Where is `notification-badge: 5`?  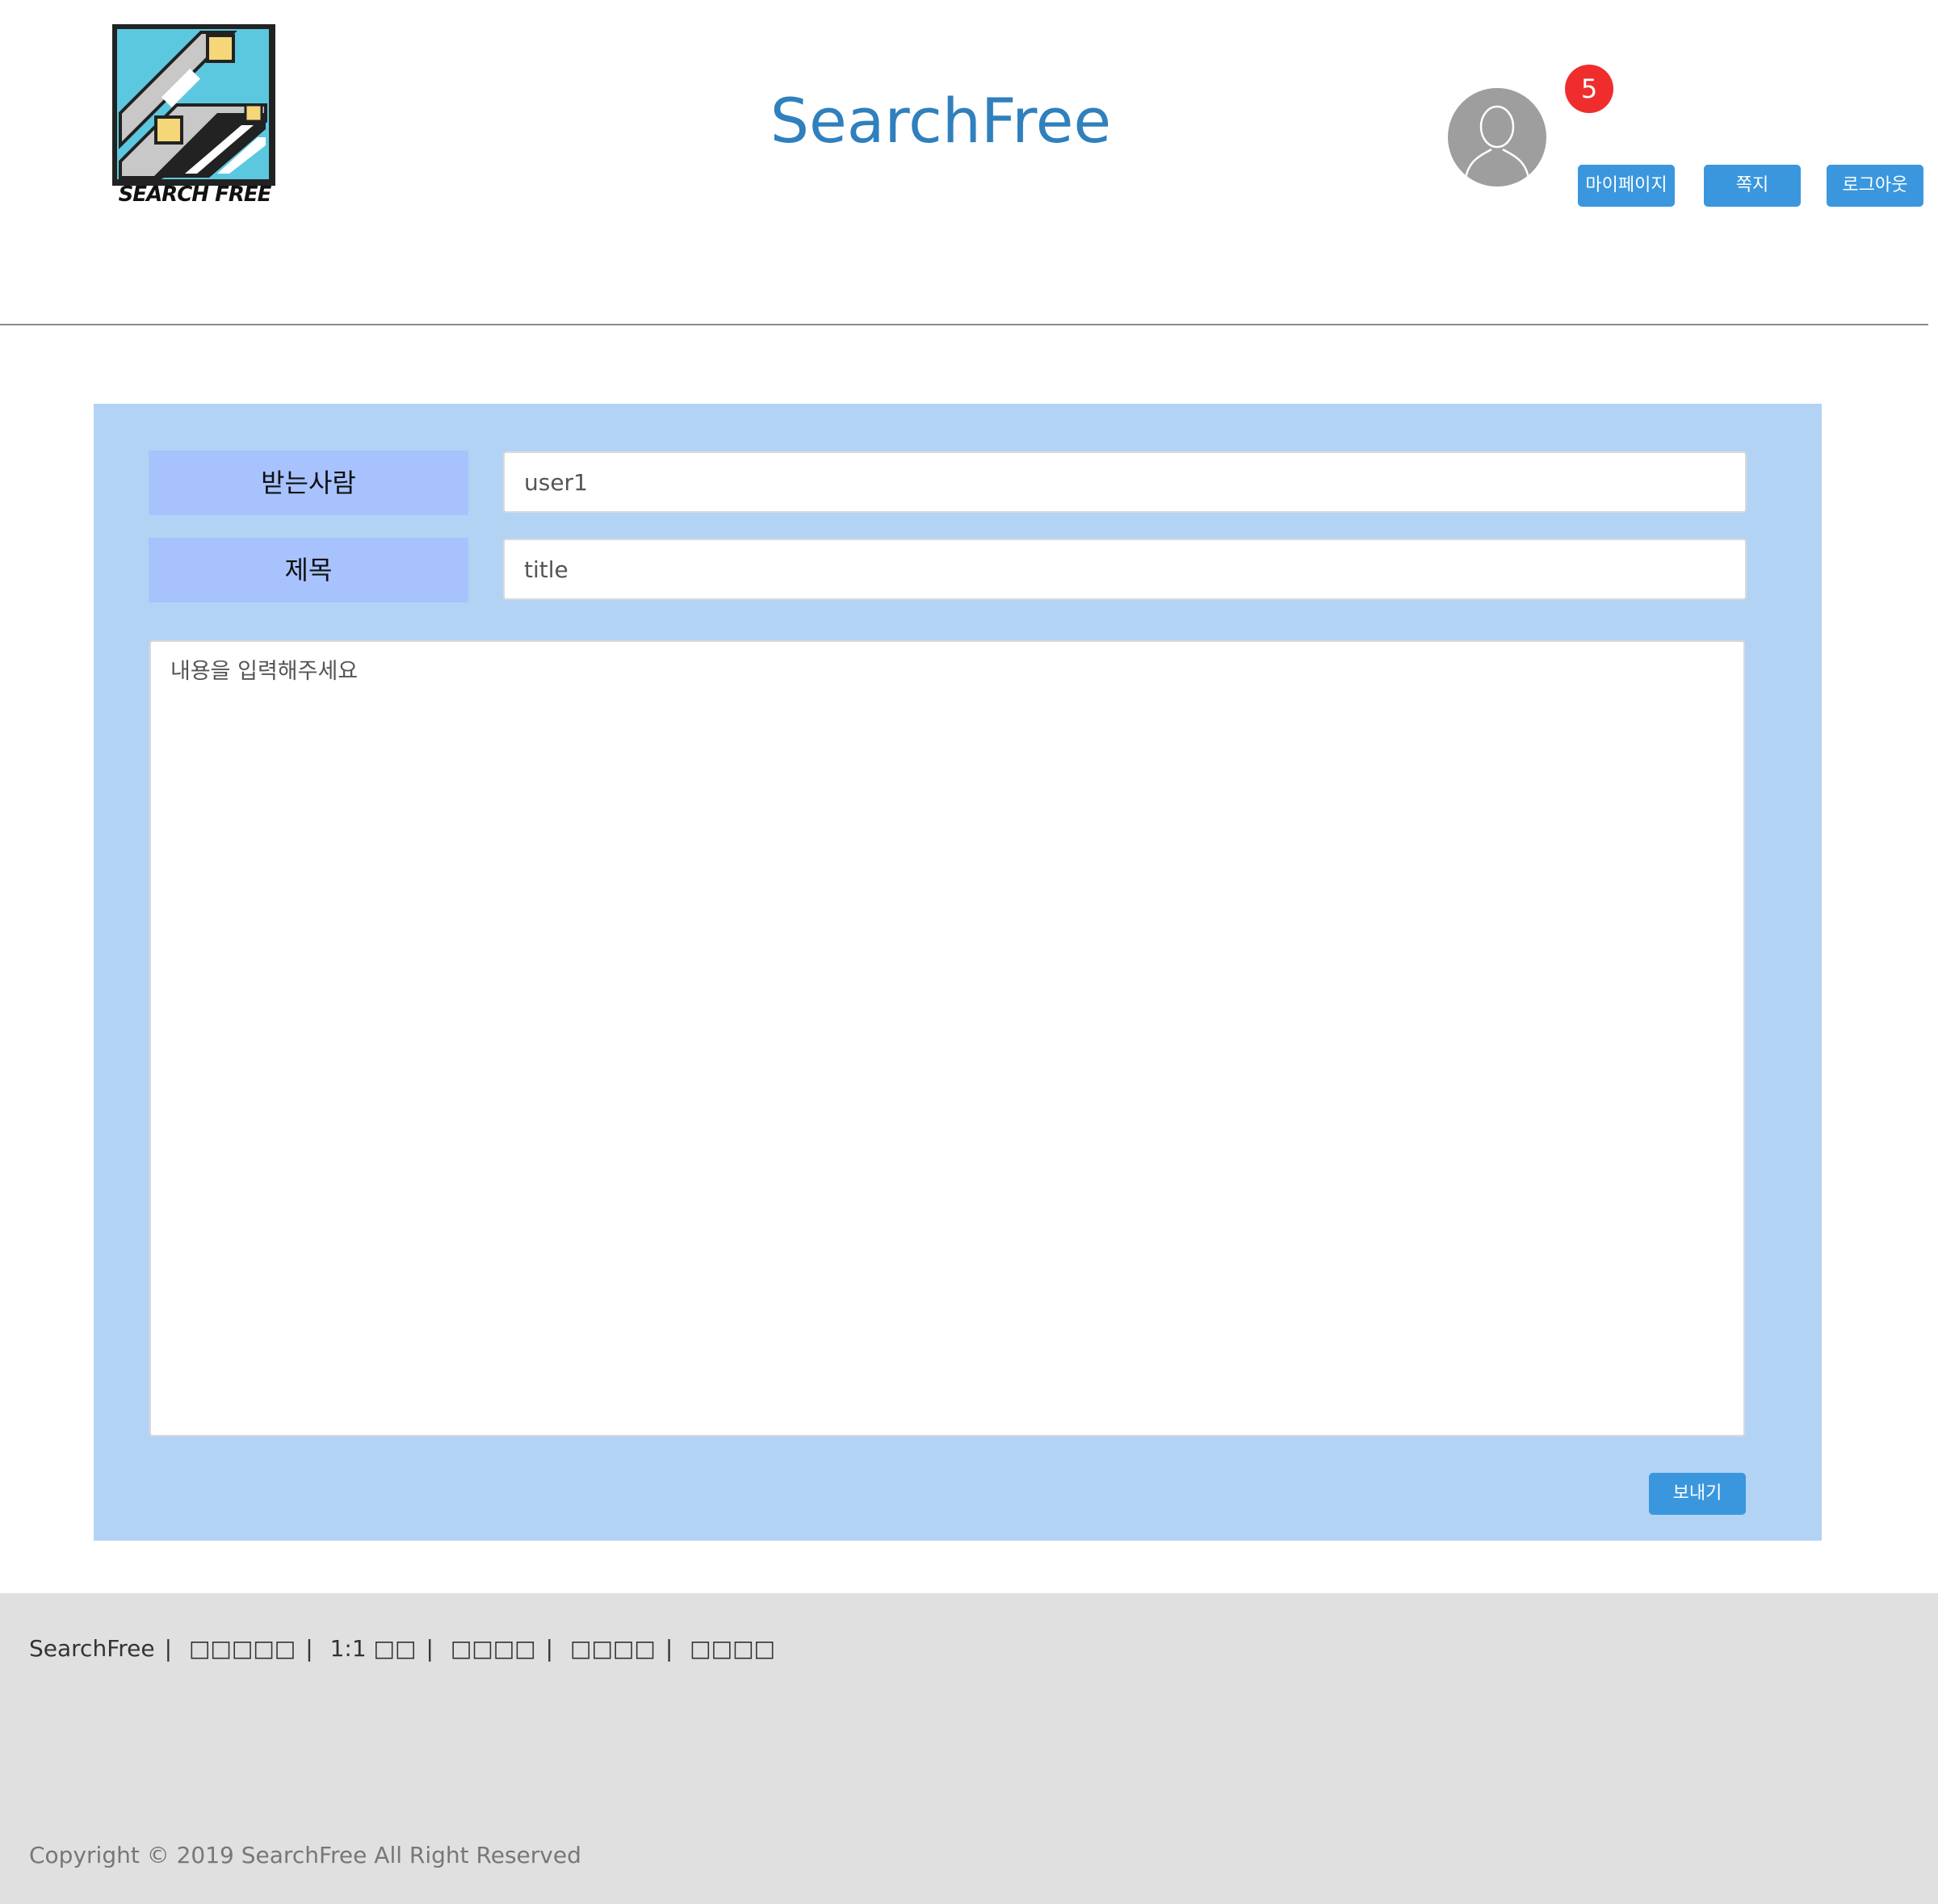 notification-badge: 5 is located at coordinates (1589, 89).